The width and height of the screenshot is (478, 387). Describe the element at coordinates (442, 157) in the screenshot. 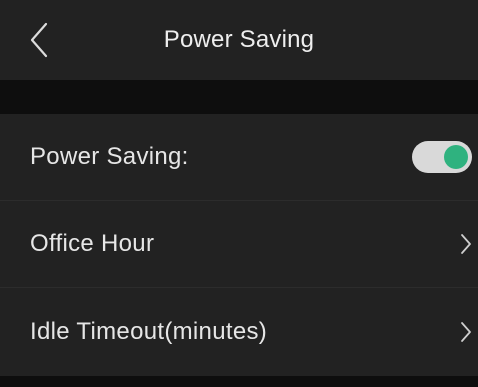

I see `power-saving-toggle` at that location.